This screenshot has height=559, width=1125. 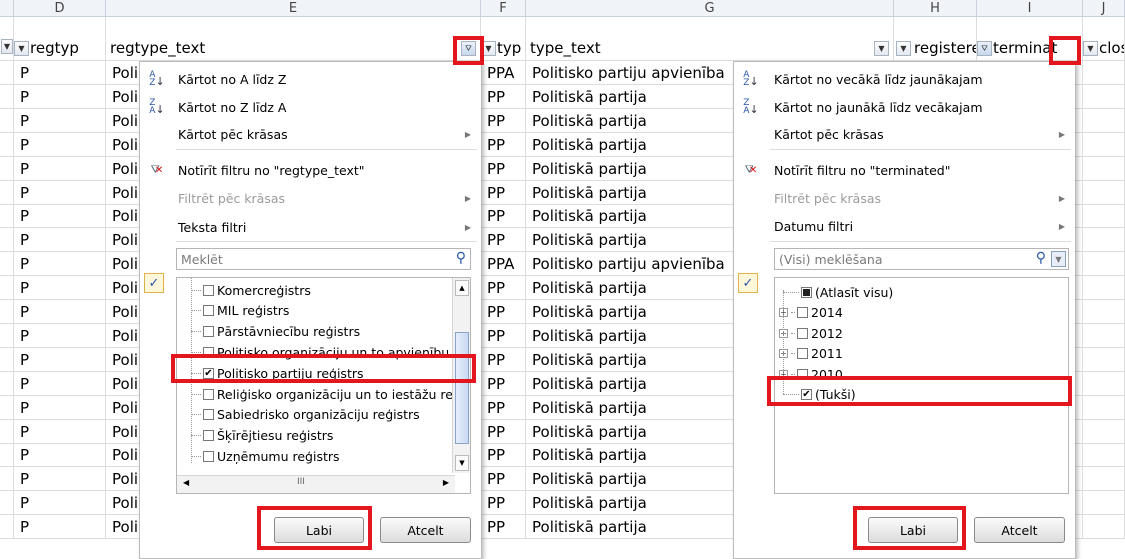 What do you see at coordinates (322, 456) in the screenshot?
I see `filter-list-item: Uzņēmumu reģistrs` at bounding box center [322, 456].